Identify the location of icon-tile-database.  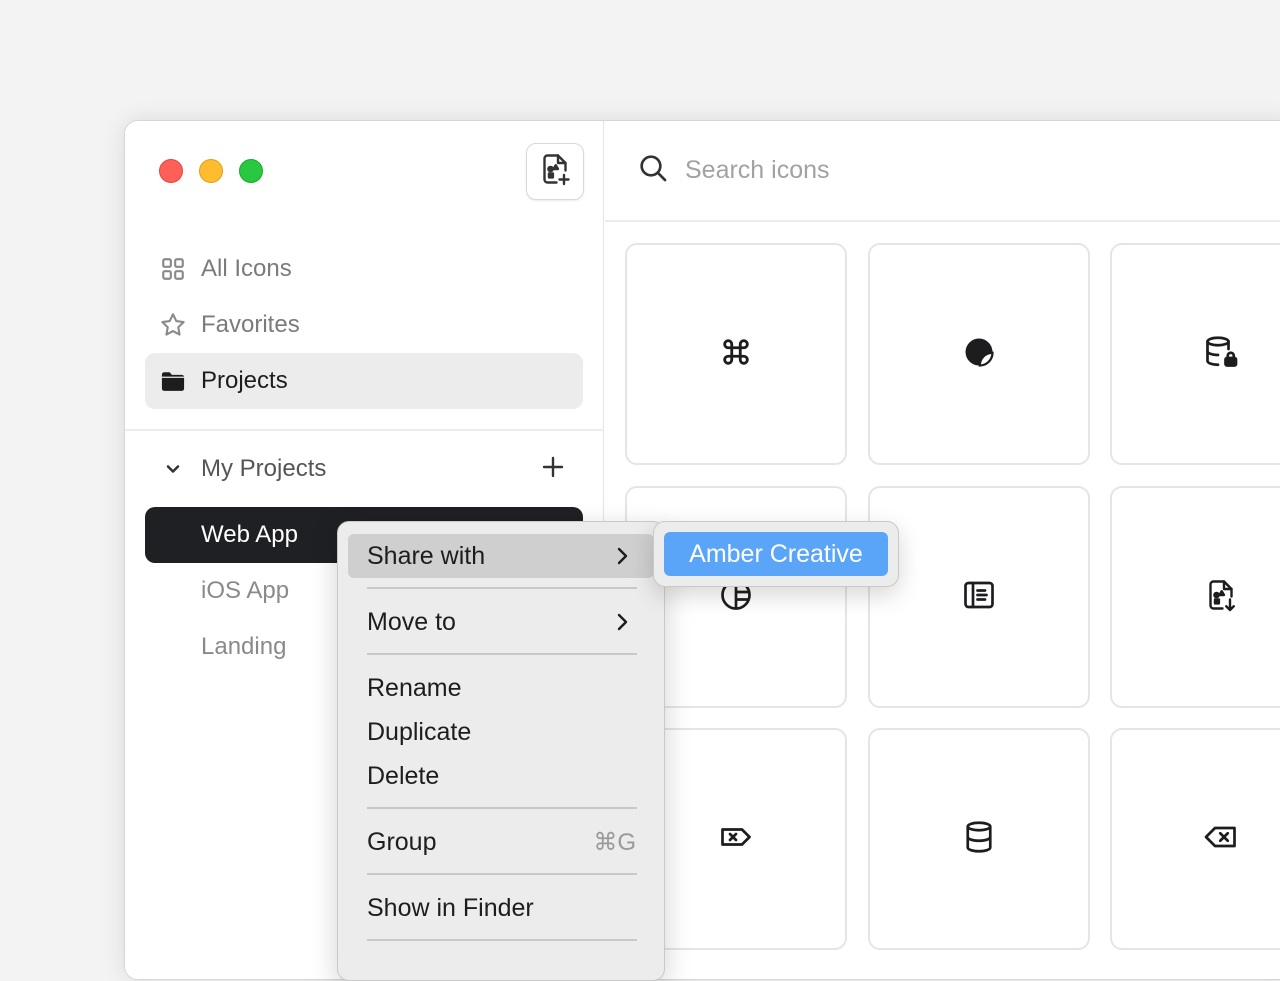
(979, 839).